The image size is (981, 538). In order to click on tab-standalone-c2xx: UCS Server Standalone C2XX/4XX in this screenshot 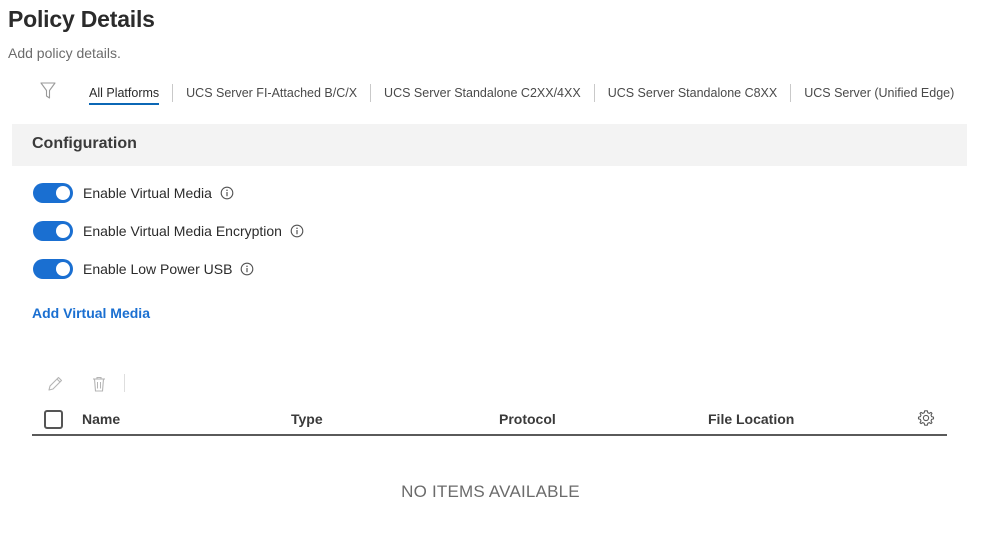, I will do `click(482, 93)`.